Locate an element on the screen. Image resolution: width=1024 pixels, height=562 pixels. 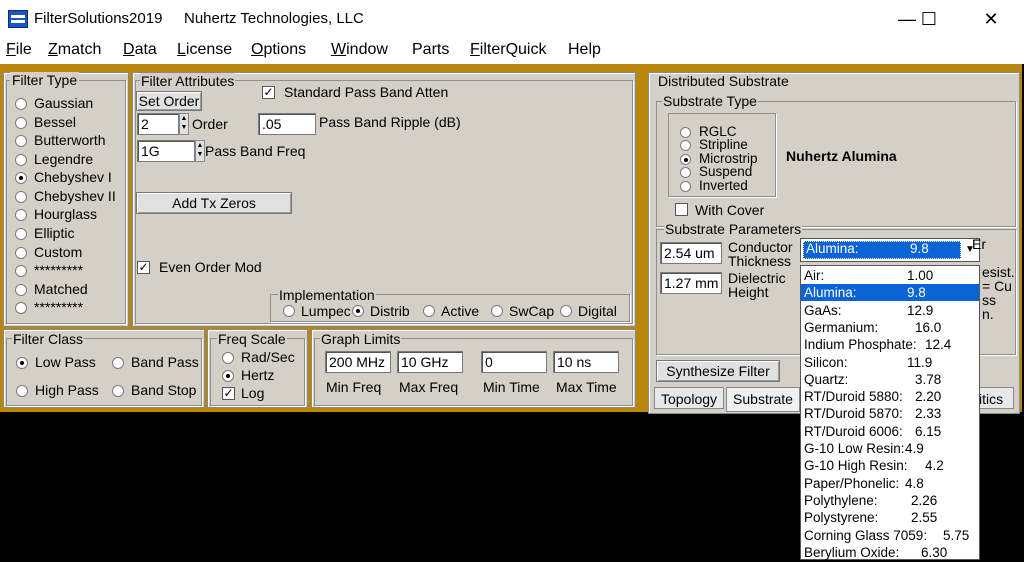
dropdown-item-corning-glass-7059: Corning Glass 7059: 5.75 is located at coordinates (890, 535).